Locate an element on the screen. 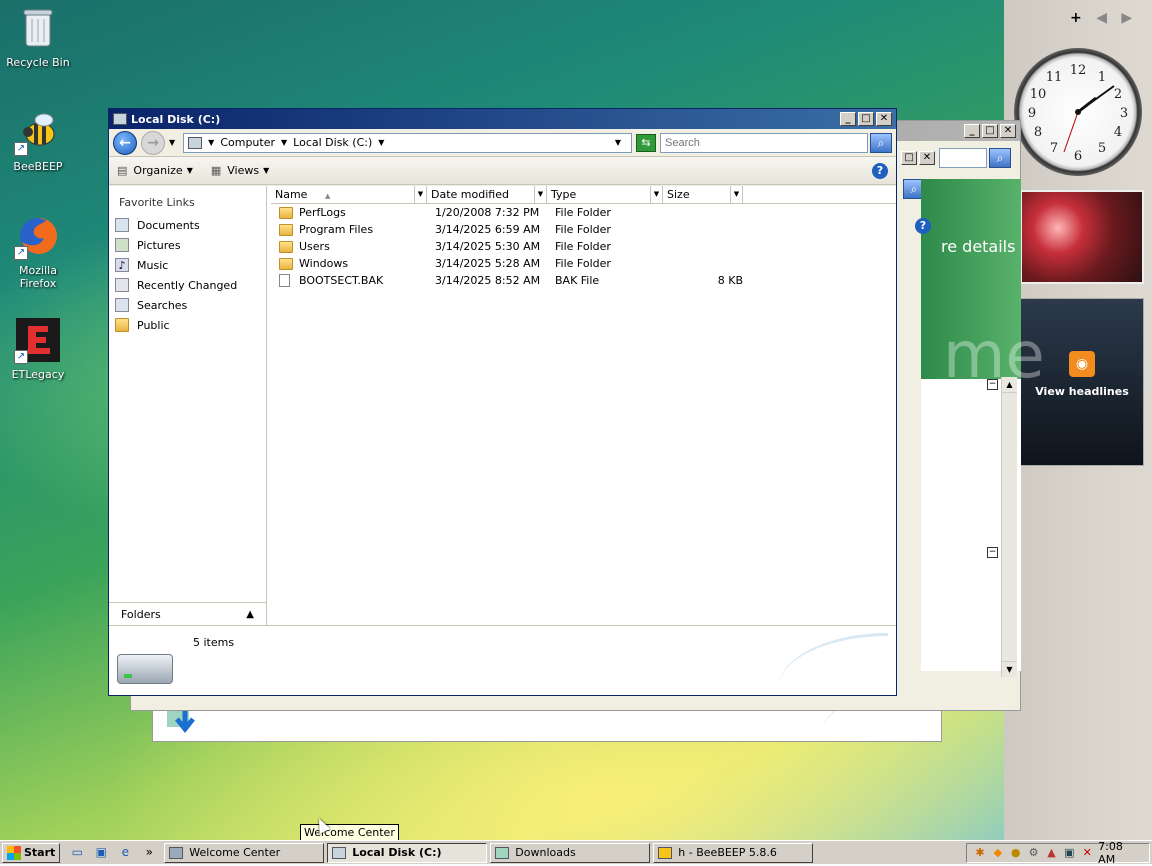 This screenshot has width=1152, height=866. show-desktop-icon: ▭ is located at coordinates (77, 853).